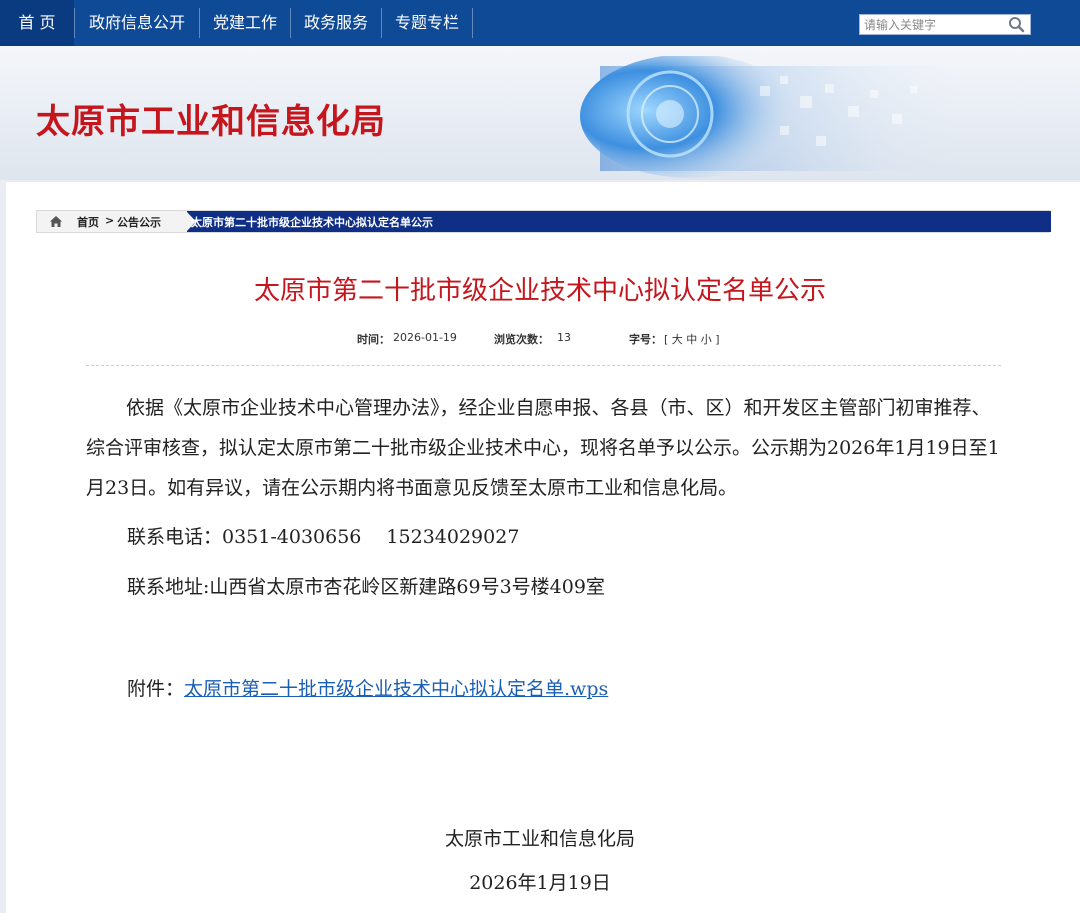  I want to click on contact-address: 联系地址:山西省太原市杏花岭区新建路69号3号楼409室, so click(366, 587).